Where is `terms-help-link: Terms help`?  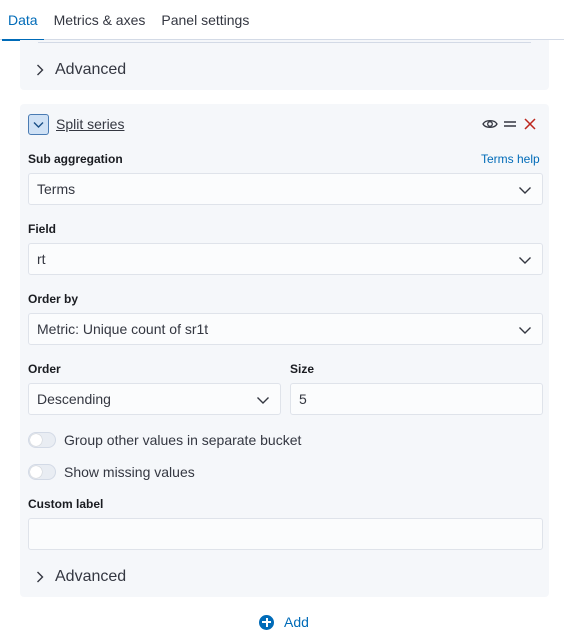 terms-help-link: Terms help is located at coordinates (510, 159).